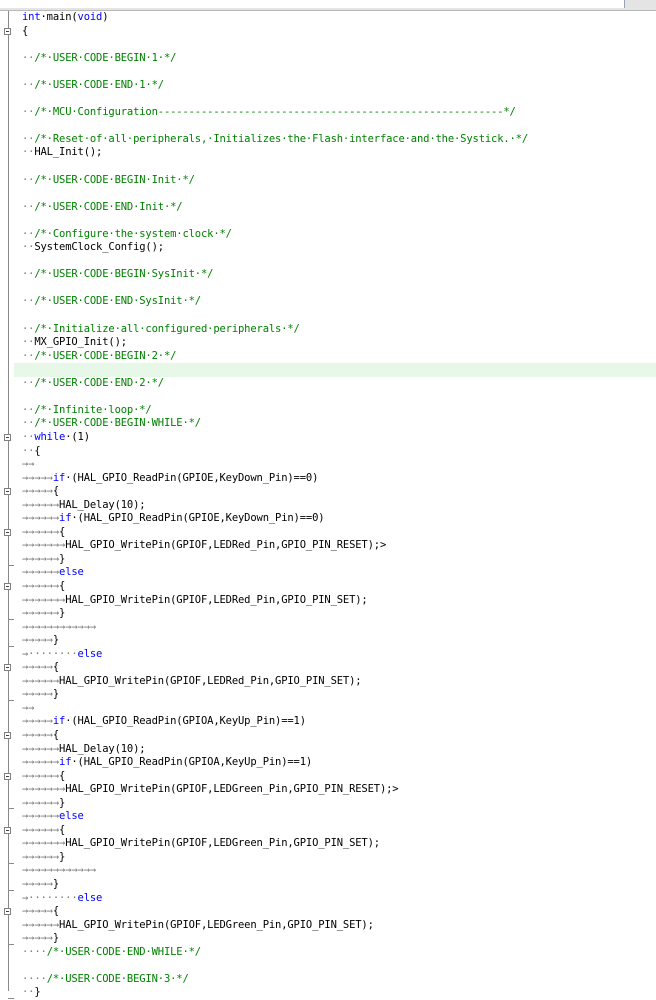 The image size is (656, 1000). Describe the element at coordinates (339, 980) in the screenshot. I see `code-line: ····/*·USER·CODE·BEGIN·3·*/` at that location.